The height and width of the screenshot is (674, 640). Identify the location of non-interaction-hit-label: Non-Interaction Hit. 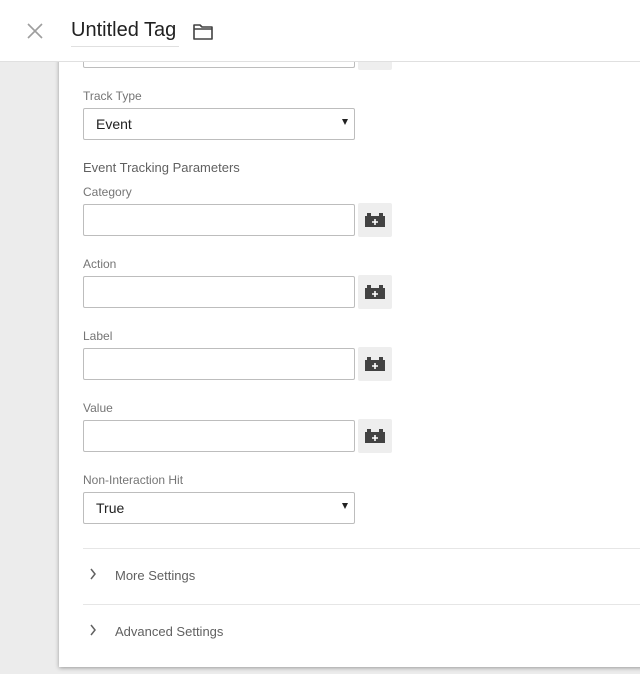
(133, 480).